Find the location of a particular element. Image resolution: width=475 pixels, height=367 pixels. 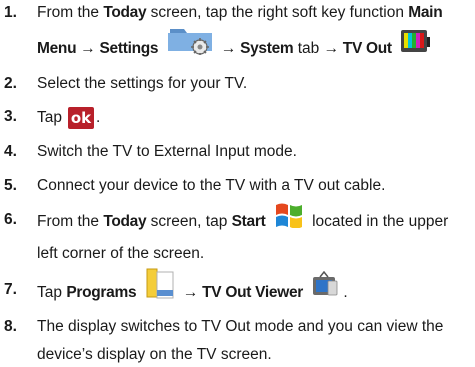

step-number: 4. is located at coordinates (10, 151).